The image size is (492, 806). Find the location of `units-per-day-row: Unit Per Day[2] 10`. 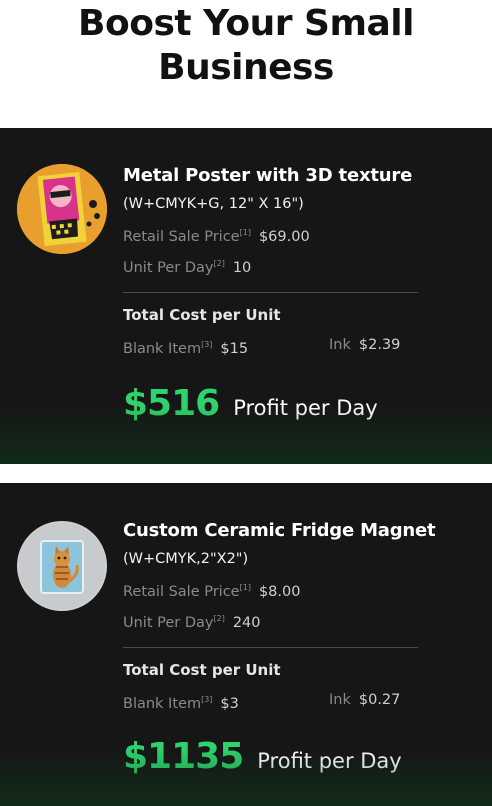

units-per-day-row: Unit Per Day[2] 10 is located at coordinates (270, 266).